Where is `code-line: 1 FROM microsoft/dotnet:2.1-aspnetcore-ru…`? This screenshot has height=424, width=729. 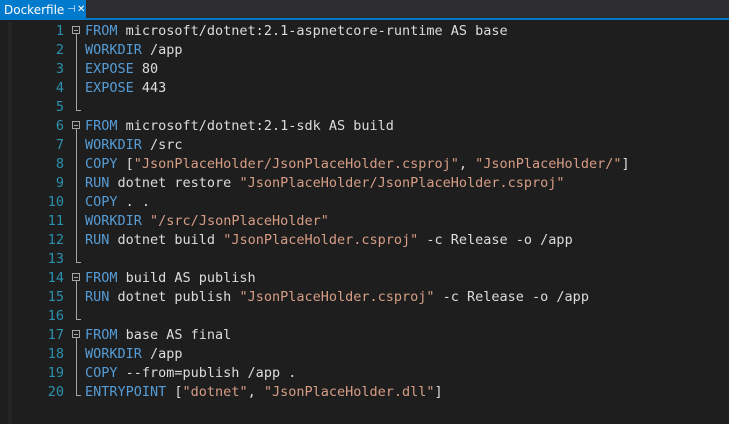
code-line: 1 FROM microsoft/dotnet:2.1-aspnetcore-ru… is located at coordinates (364, 31).